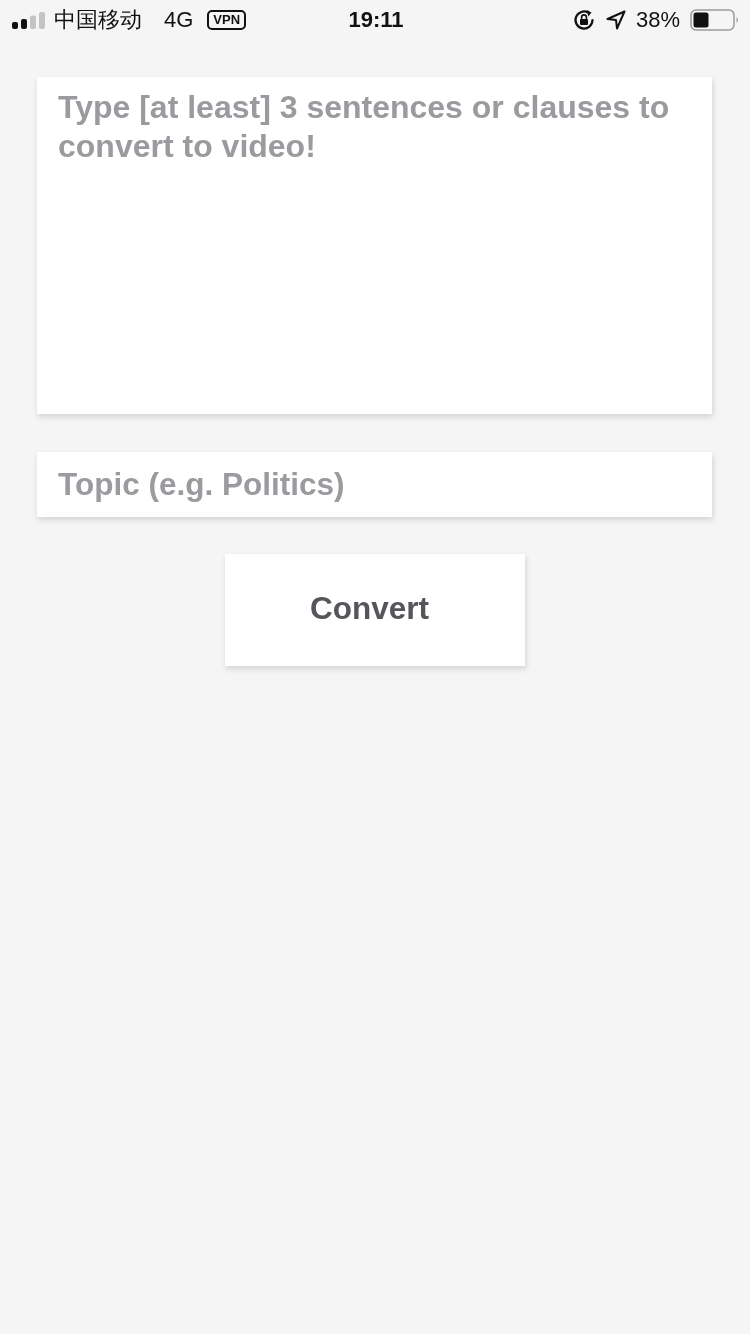 The width and height of the screenshot is (750, 1334). Describe the element at coordinates (98, 20) in the screenshot. I see `carrier-name: 中国移动` at that location.